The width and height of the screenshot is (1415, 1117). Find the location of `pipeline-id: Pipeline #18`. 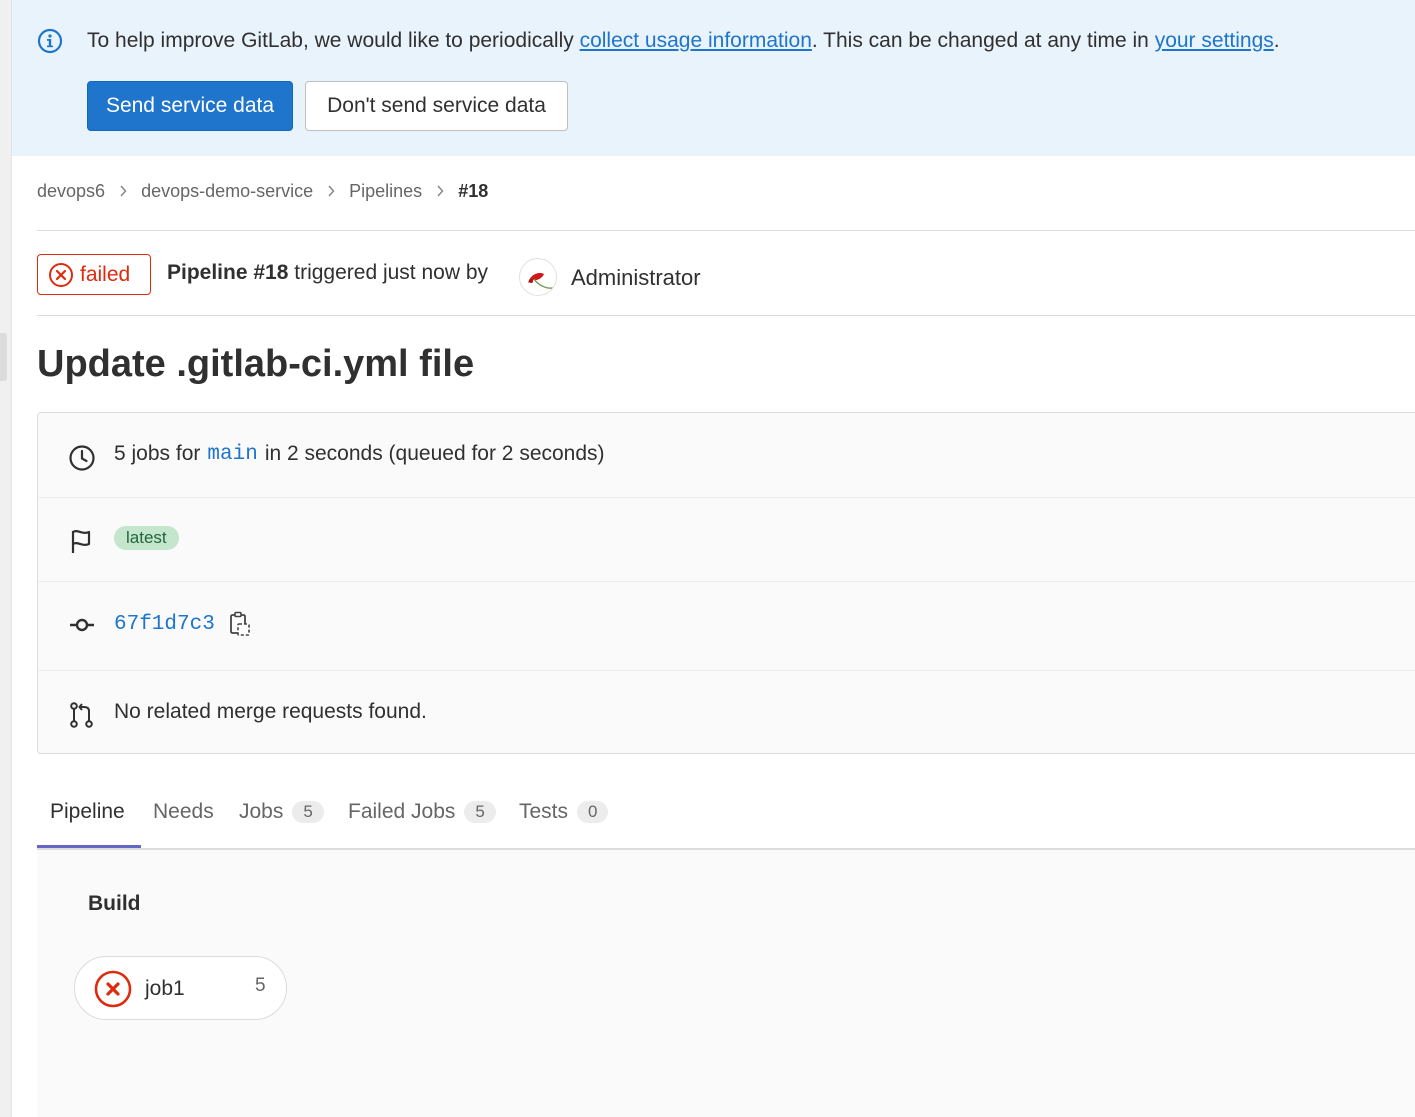

pipeline-id: Pipeline #18 is located at coordinates (228, 272).